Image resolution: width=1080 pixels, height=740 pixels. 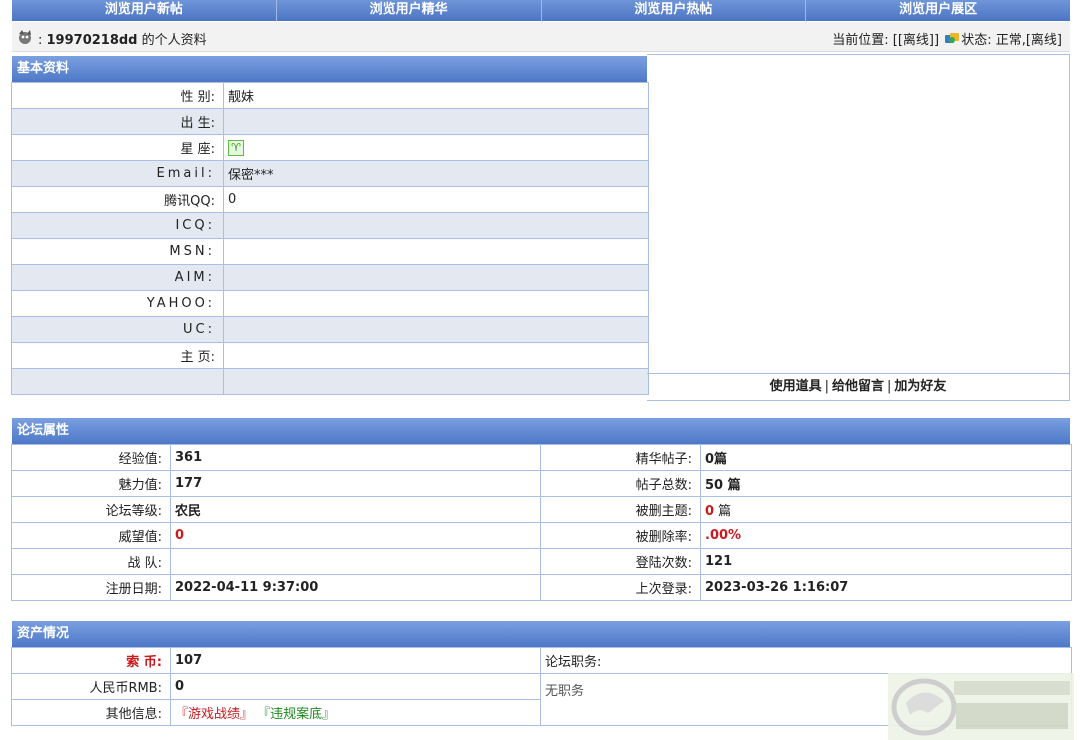 I want to click on forum-attr-header: 论坛属性, so click(x=541, y=431).